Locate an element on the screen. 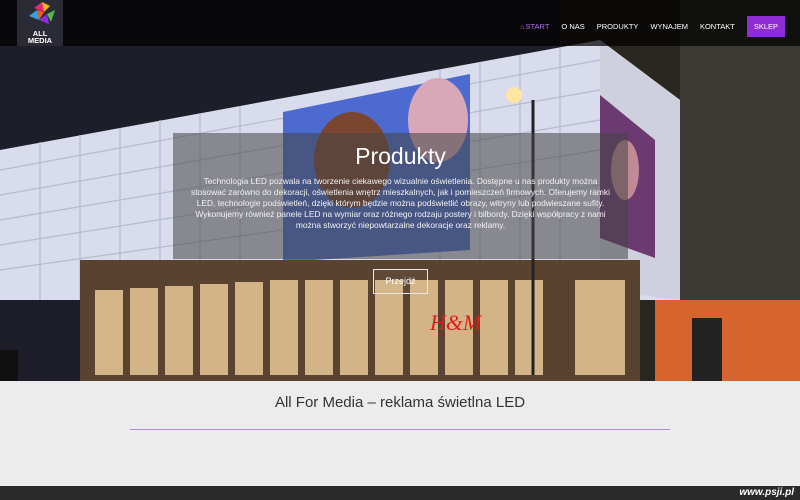 The width and height of the screenshot is (800, 500). logo-line-2: MEDIA is located at coordinates (40, 40).